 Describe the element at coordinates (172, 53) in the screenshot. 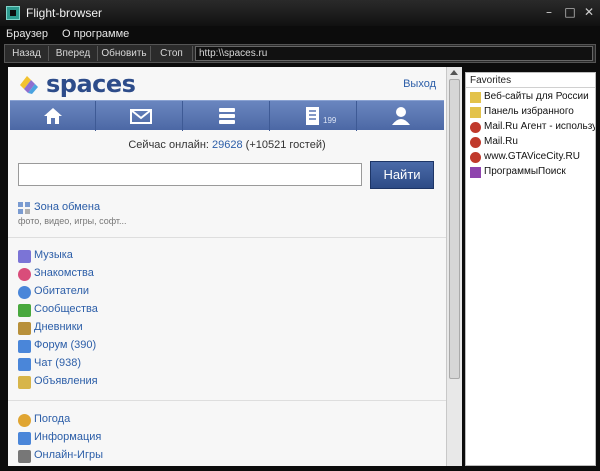

I see `stop-button: Стоп` at that location.